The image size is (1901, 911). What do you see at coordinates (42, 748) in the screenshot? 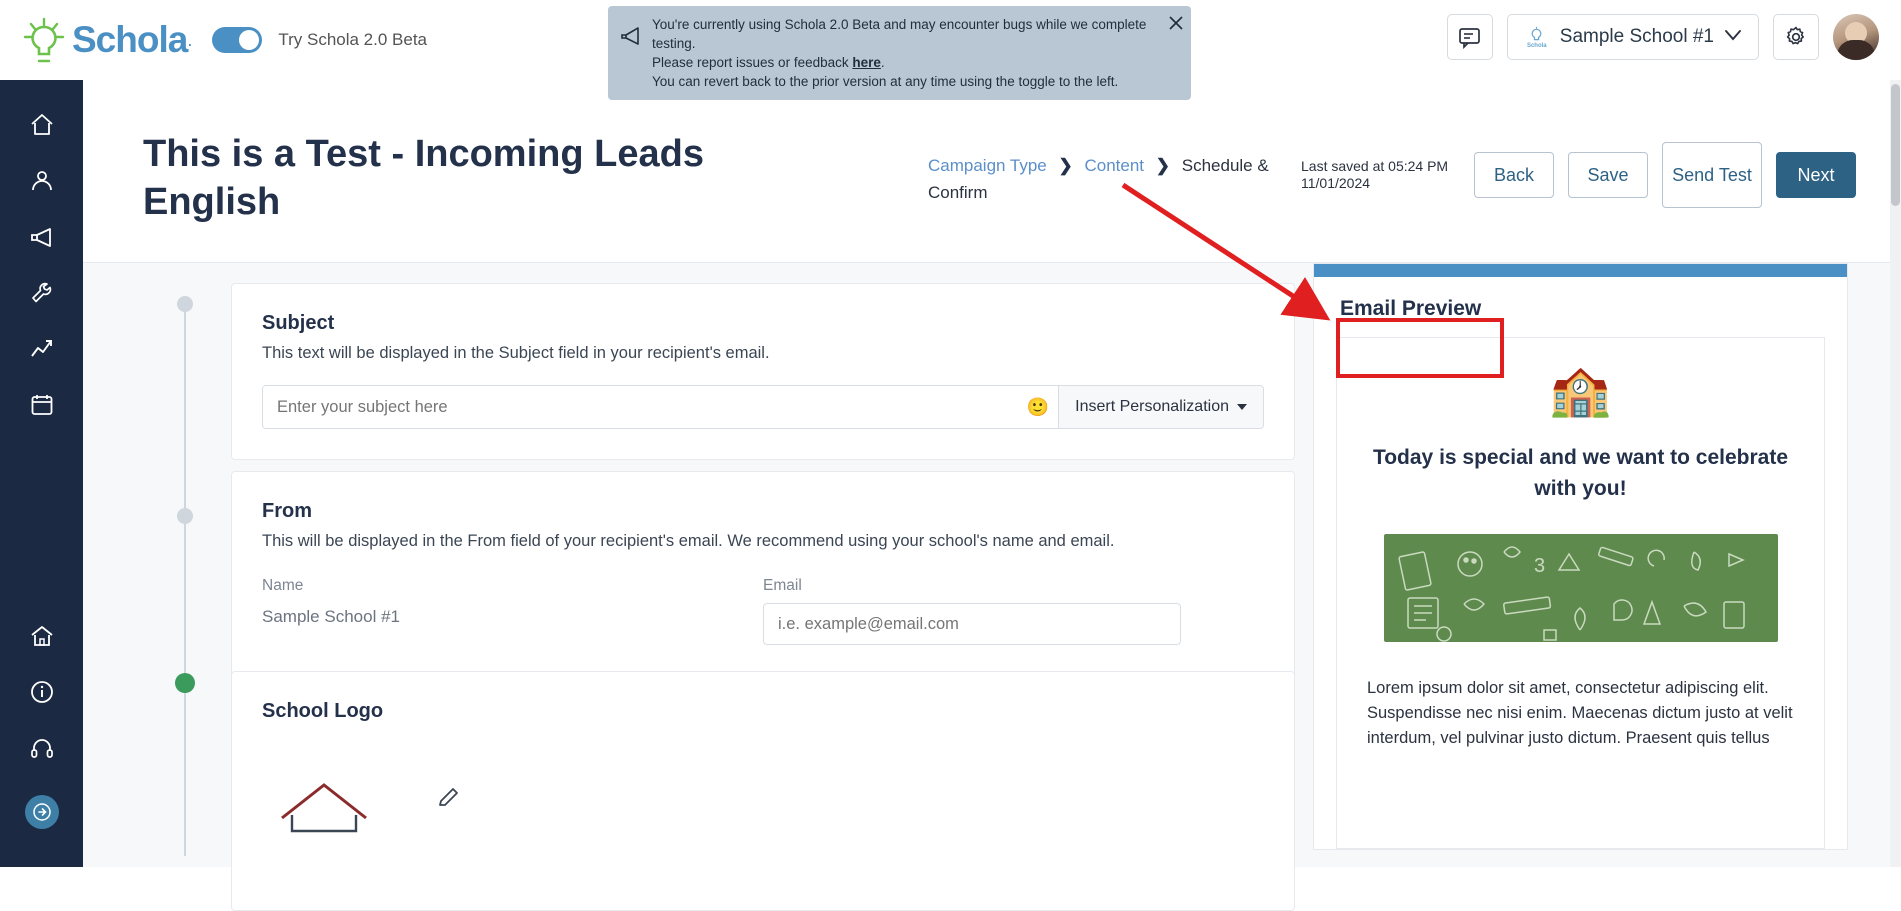
I see `sidebar-item-support` at bounding box center [42, 748].